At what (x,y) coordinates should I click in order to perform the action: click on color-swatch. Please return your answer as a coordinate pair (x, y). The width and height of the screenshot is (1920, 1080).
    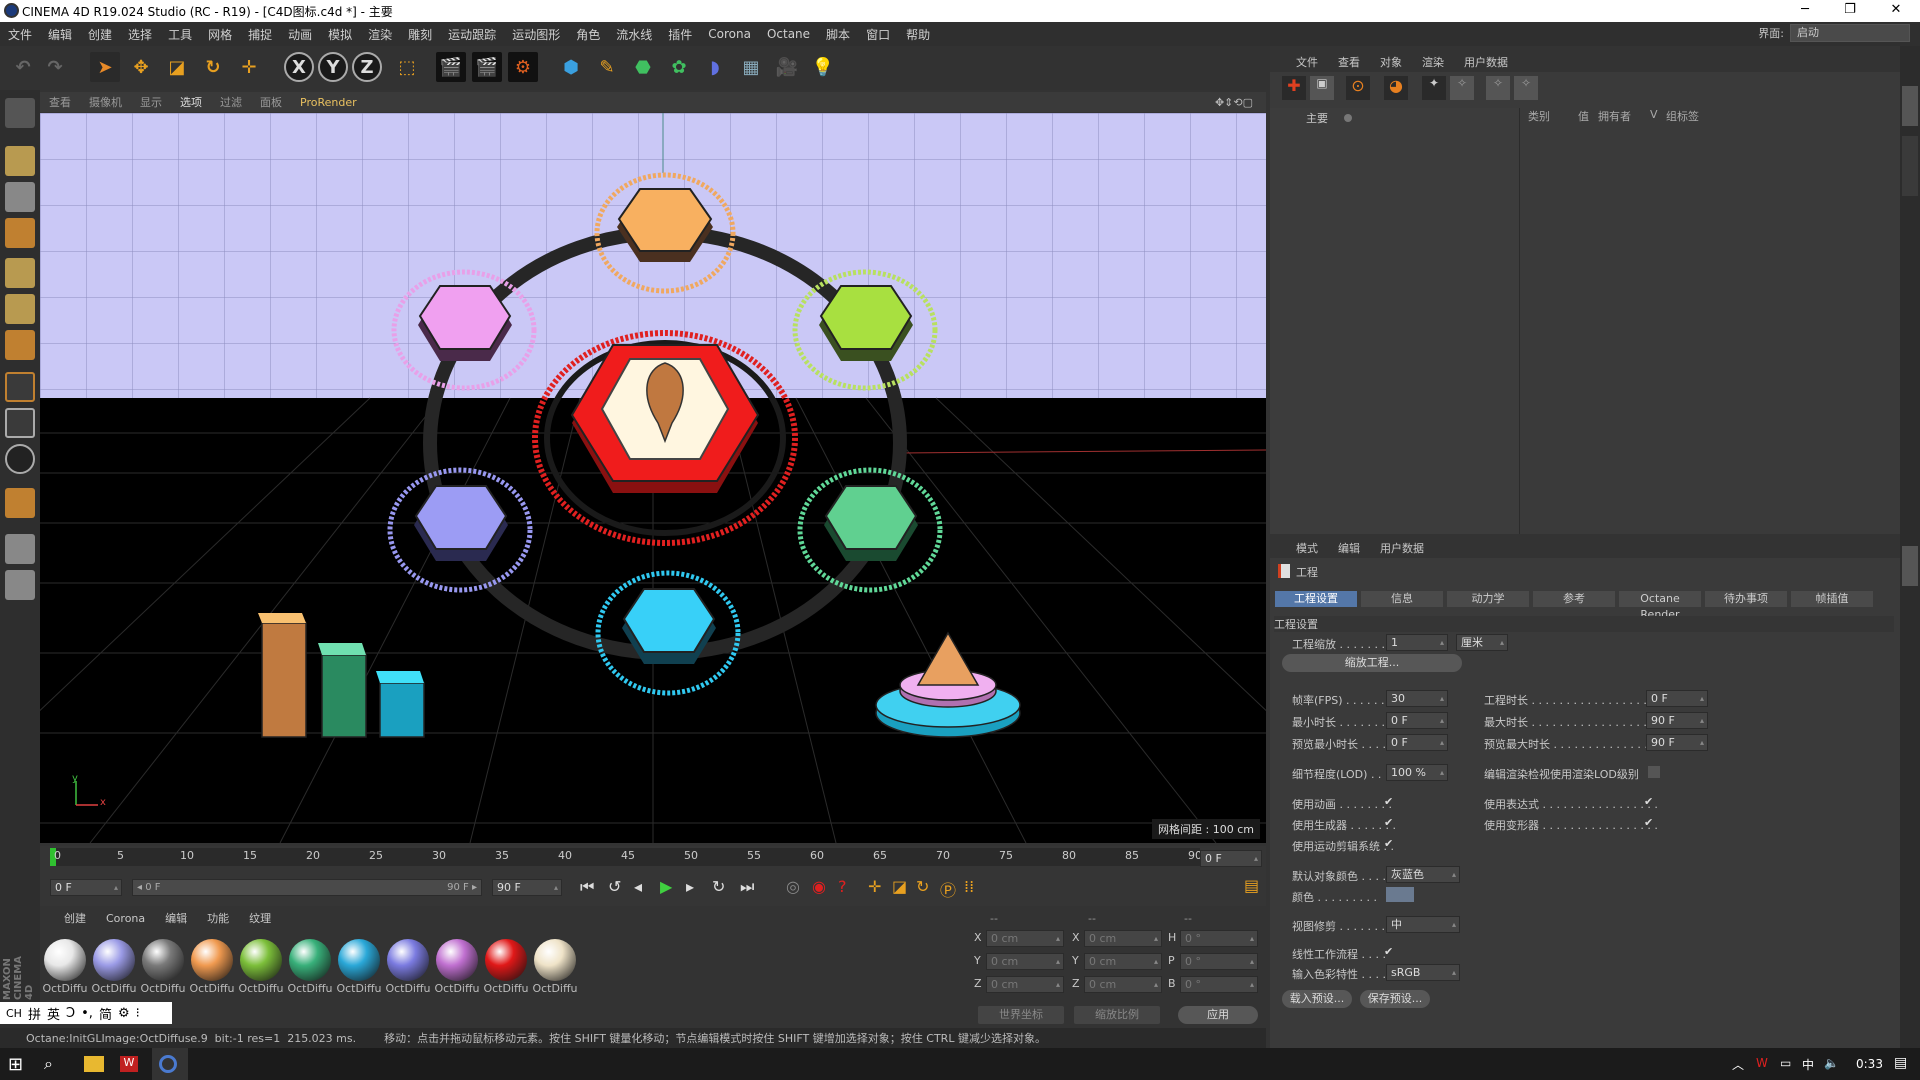
    Looking at the image, I should click on (1400, 894).